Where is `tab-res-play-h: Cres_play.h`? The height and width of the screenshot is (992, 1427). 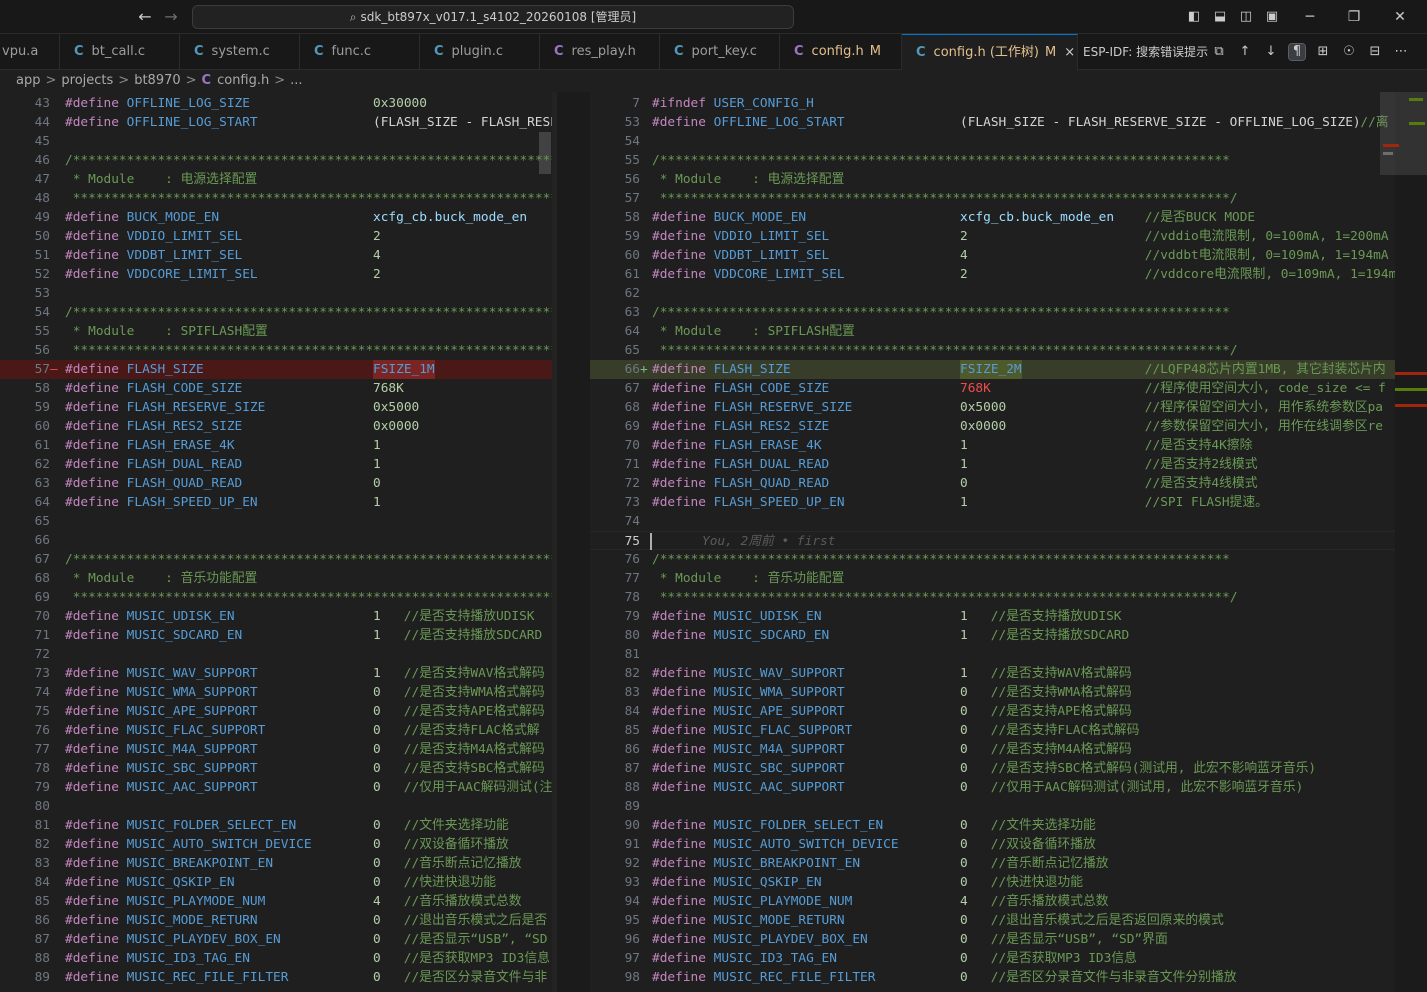 tab-res-play-h: Cres_play.h is located at coordinates (600, 52).